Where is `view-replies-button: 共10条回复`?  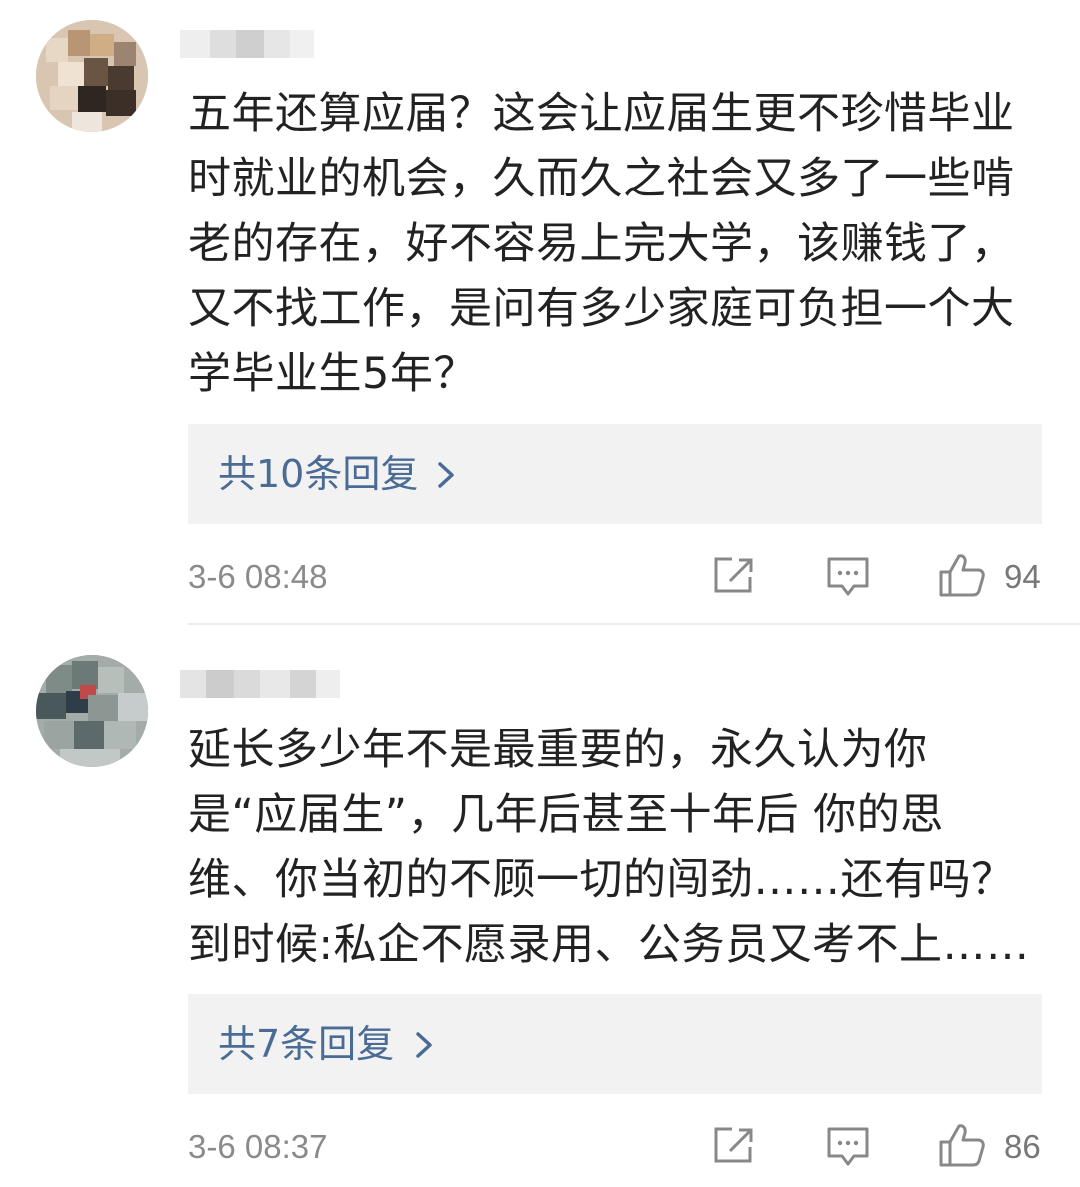 view-replies-button: 共10条回复 is located at coordinates (615, 474).